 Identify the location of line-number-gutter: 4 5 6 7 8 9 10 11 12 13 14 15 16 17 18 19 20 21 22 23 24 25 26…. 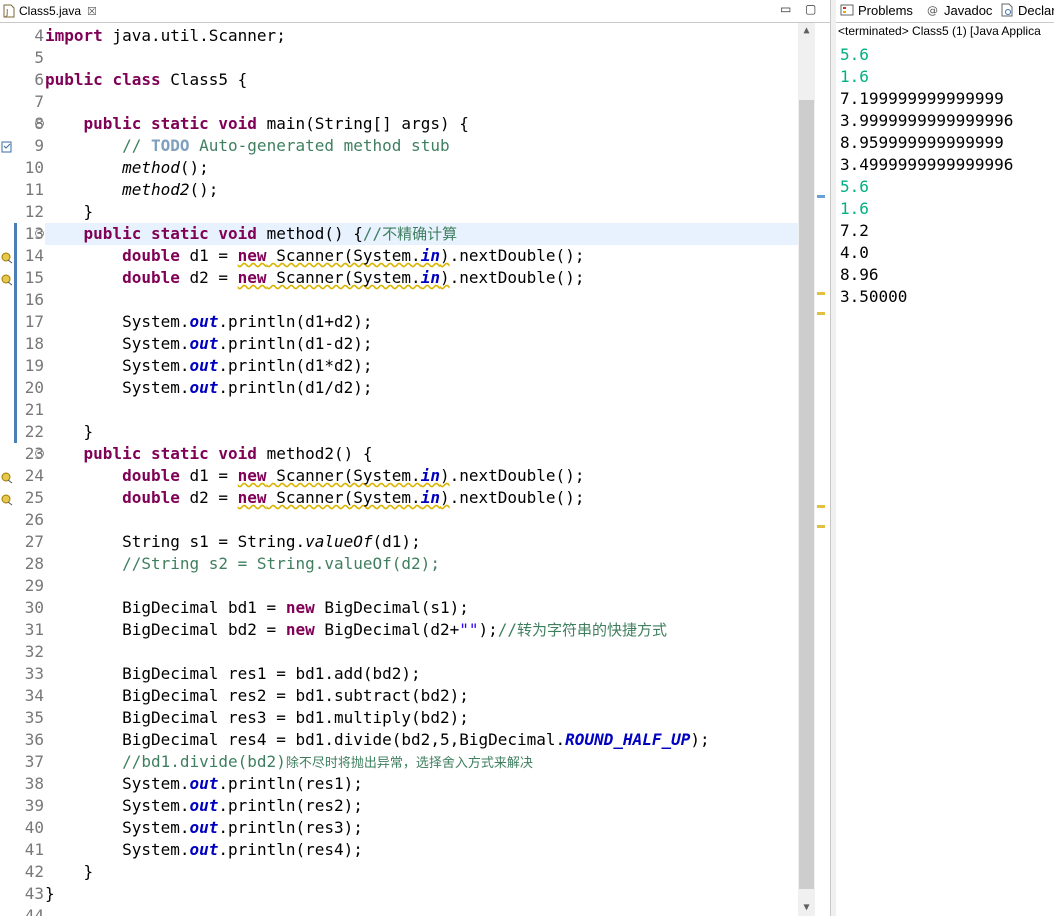
(29, 469).